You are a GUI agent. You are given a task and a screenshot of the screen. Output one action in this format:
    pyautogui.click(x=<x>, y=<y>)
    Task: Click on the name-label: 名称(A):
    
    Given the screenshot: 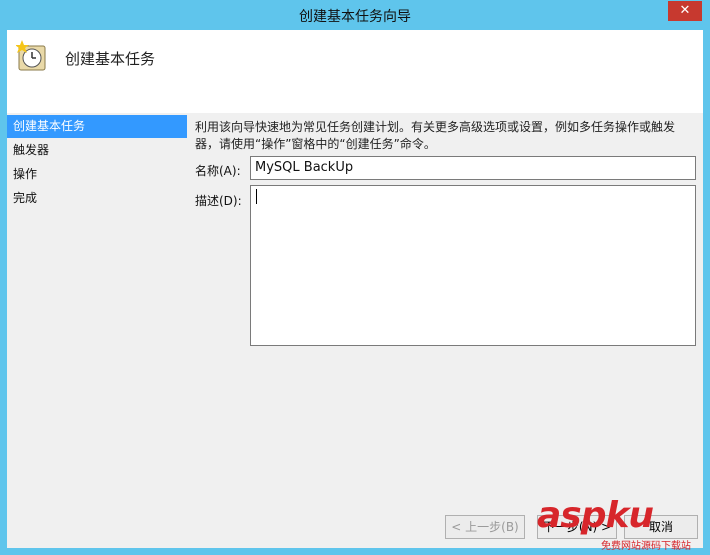 What is the action you would take?
    pyautogui.click(x=218, y=171)
    